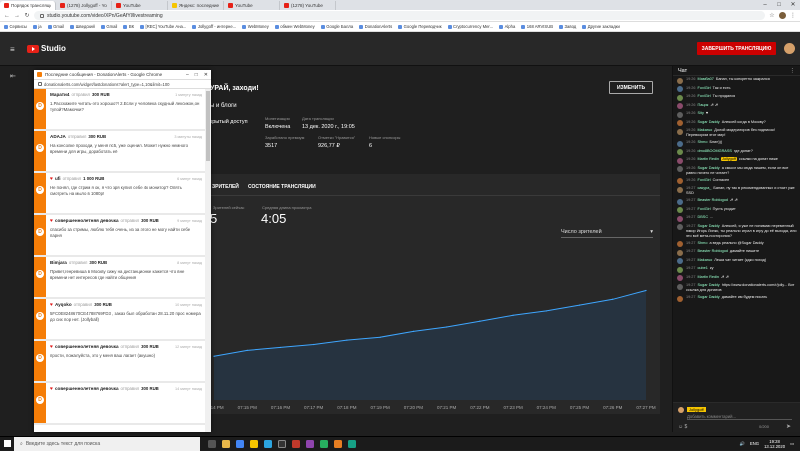  What do you see at coordinates (17, 16) in the screenshot?
I see `forward-icon: →` at bounding box center [17, 16].